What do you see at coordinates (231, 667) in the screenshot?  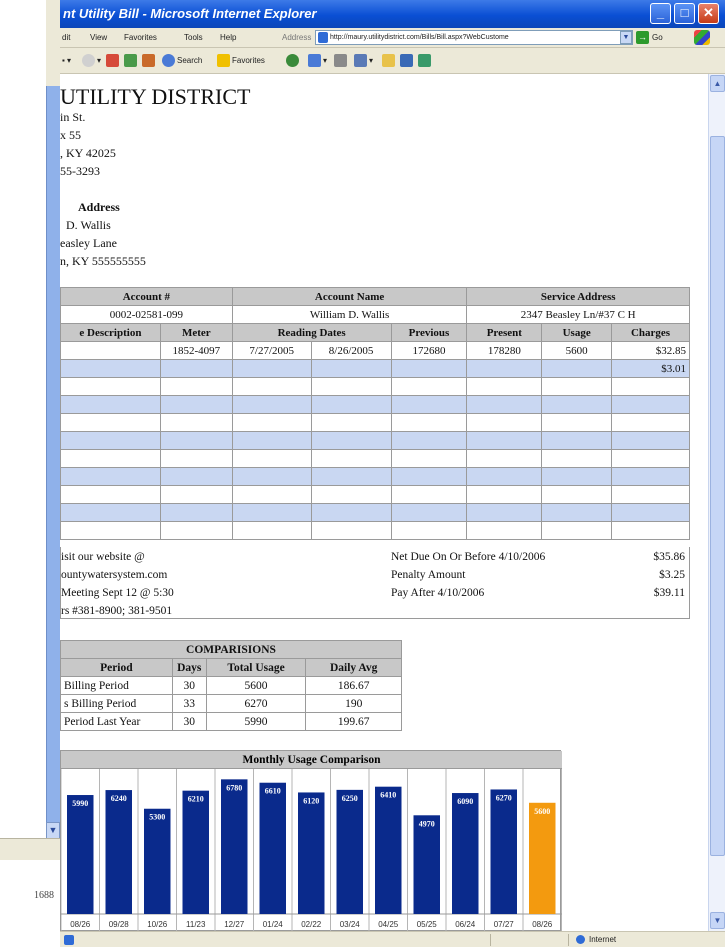 I see `table-header-row: Period Days Total Usage Daily Avg` at bounding box center [231, 667].